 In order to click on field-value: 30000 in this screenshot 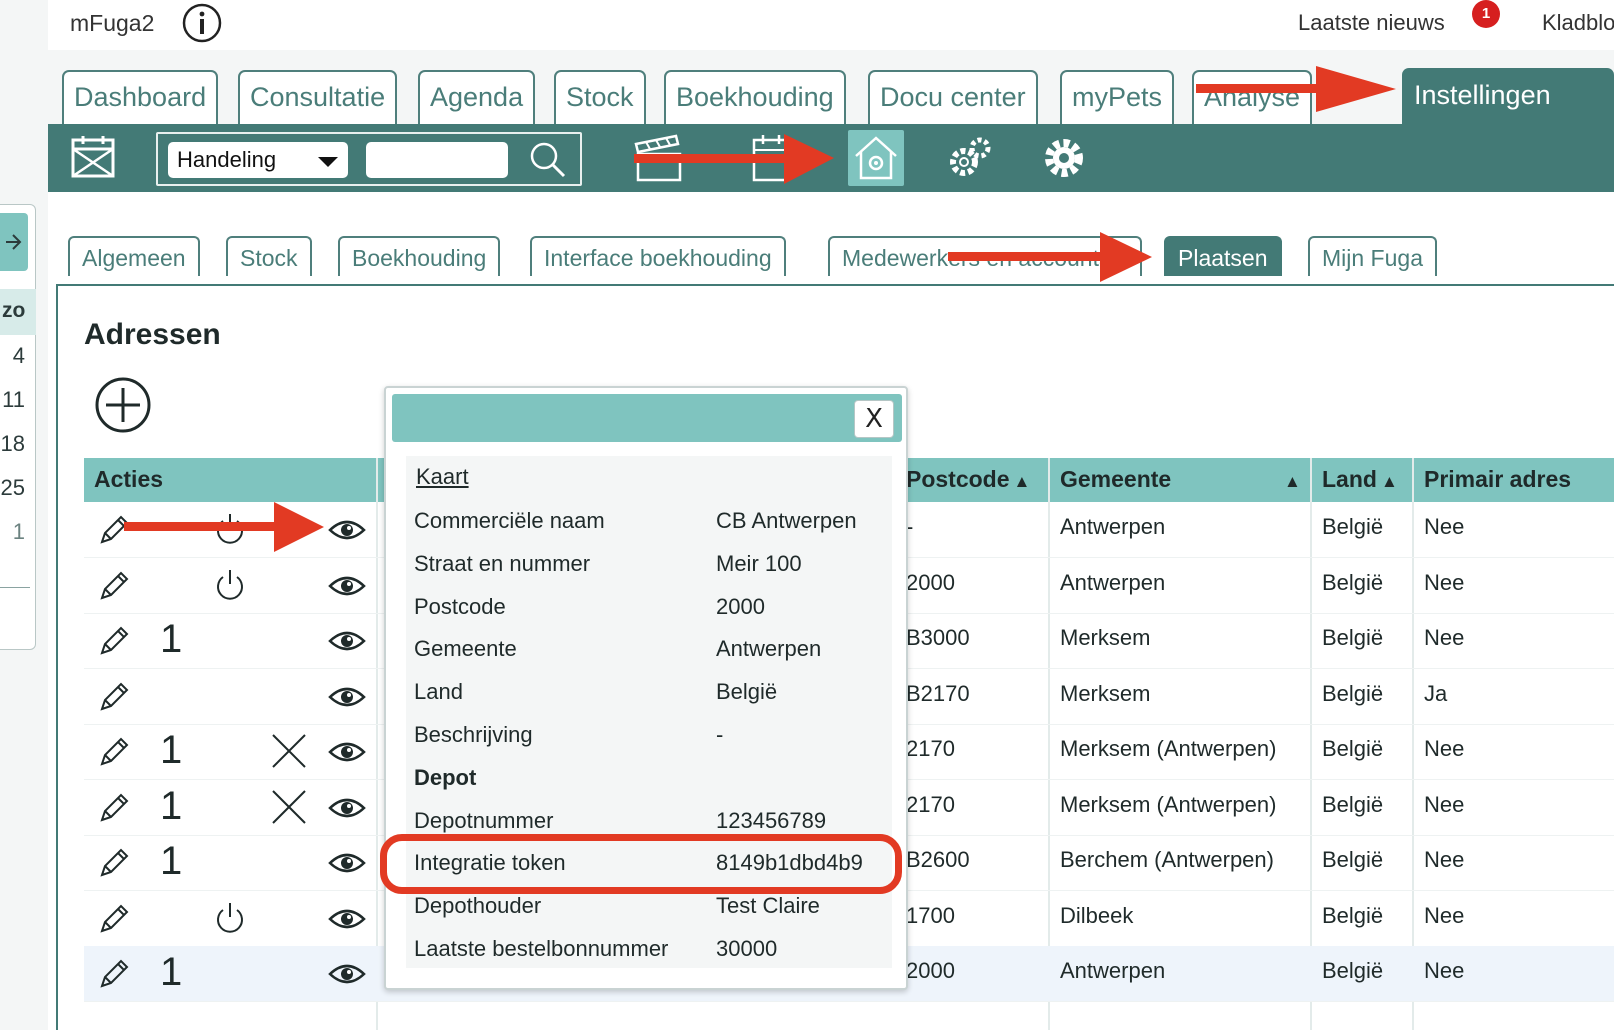, I will do `click(747, 948)`.